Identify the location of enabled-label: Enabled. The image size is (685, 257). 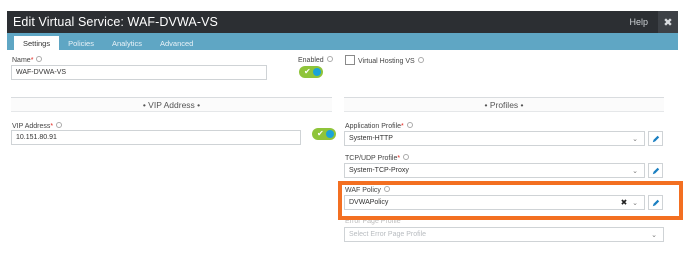
(315, 60).